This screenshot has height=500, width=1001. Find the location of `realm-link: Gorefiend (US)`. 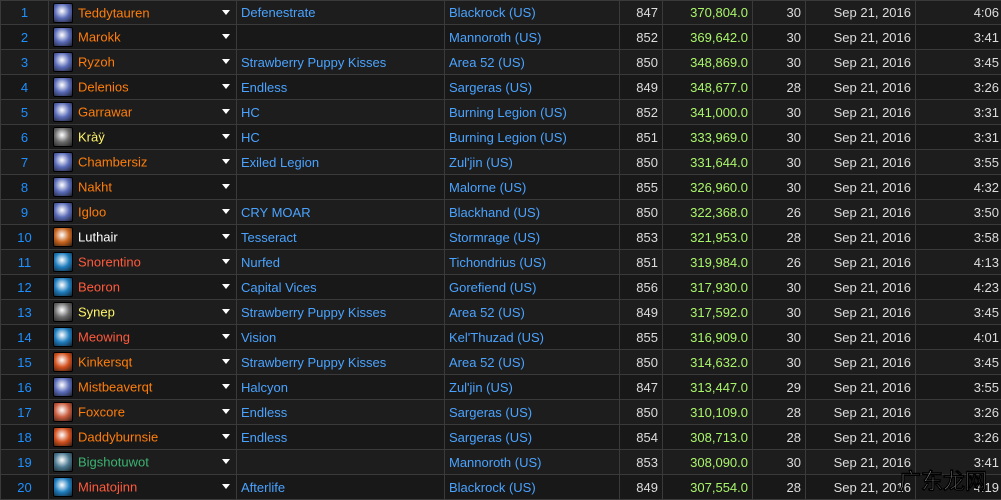

realm-link: Gorefiend (US) is located at coordinates (532, 287).